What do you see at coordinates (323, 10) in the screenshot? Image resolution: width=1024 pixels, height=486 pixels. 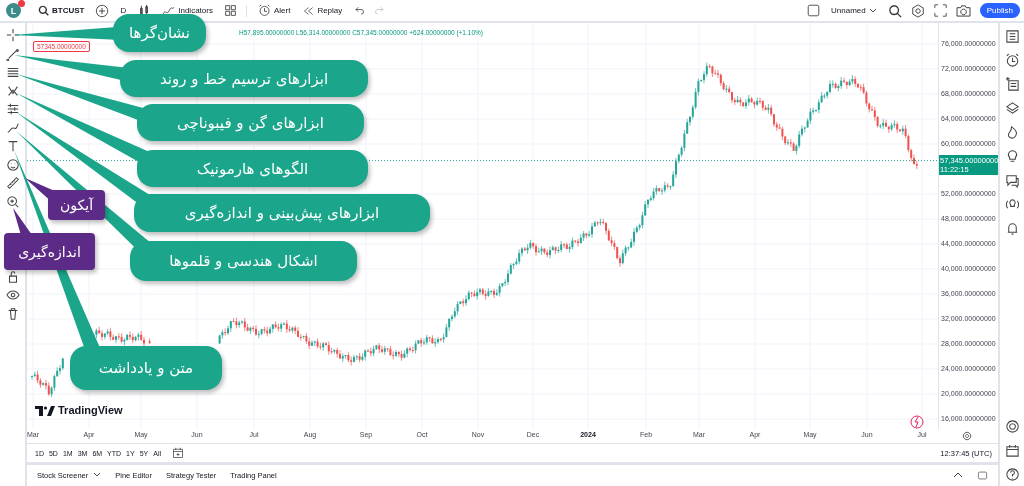 I see `replay-button: Replay` at bounding box center [323, 10].